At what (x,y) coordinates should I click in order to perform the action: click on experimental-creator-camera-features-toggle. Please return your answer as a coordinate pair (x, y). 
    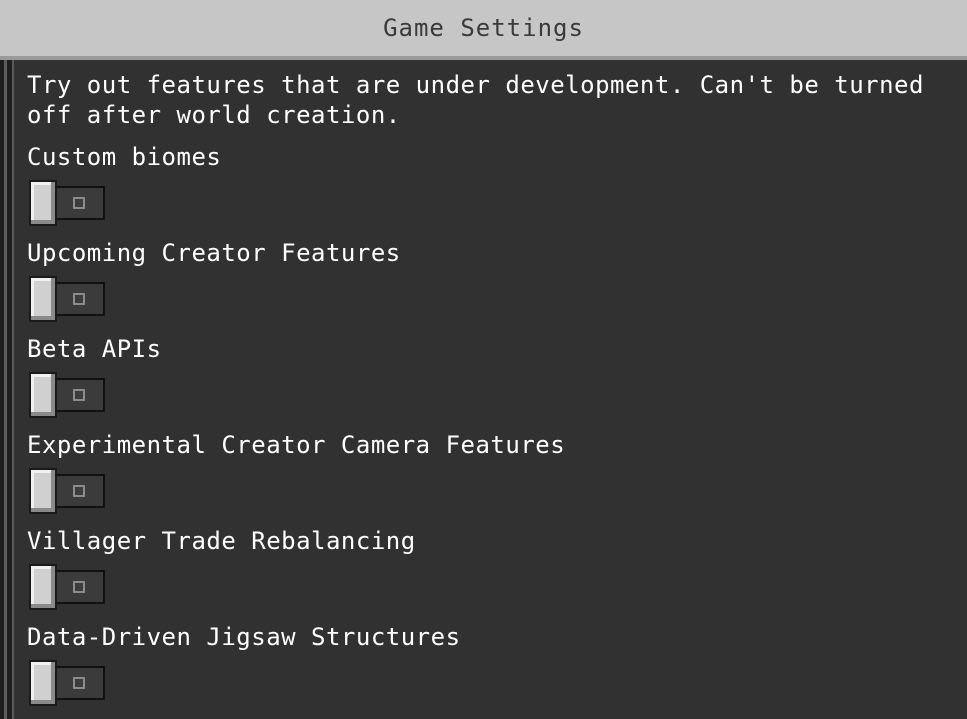
    Looking at the image, I should click on (67, 491).